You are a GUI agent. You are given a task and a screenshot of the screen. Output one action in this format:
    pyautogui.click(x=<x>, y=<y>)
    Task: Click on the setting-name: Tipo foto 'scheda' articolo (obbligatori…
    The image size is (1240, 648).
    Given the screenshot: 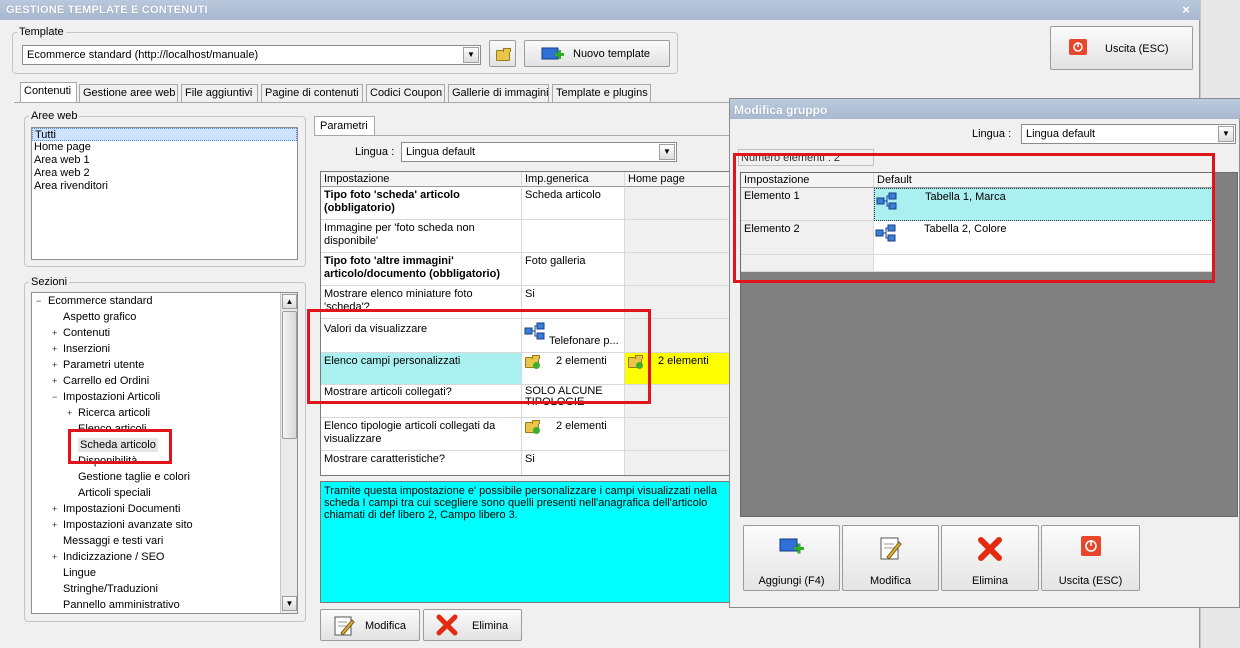 What is the action you would take?
    pyautogui.click(x=421, y=203)
    